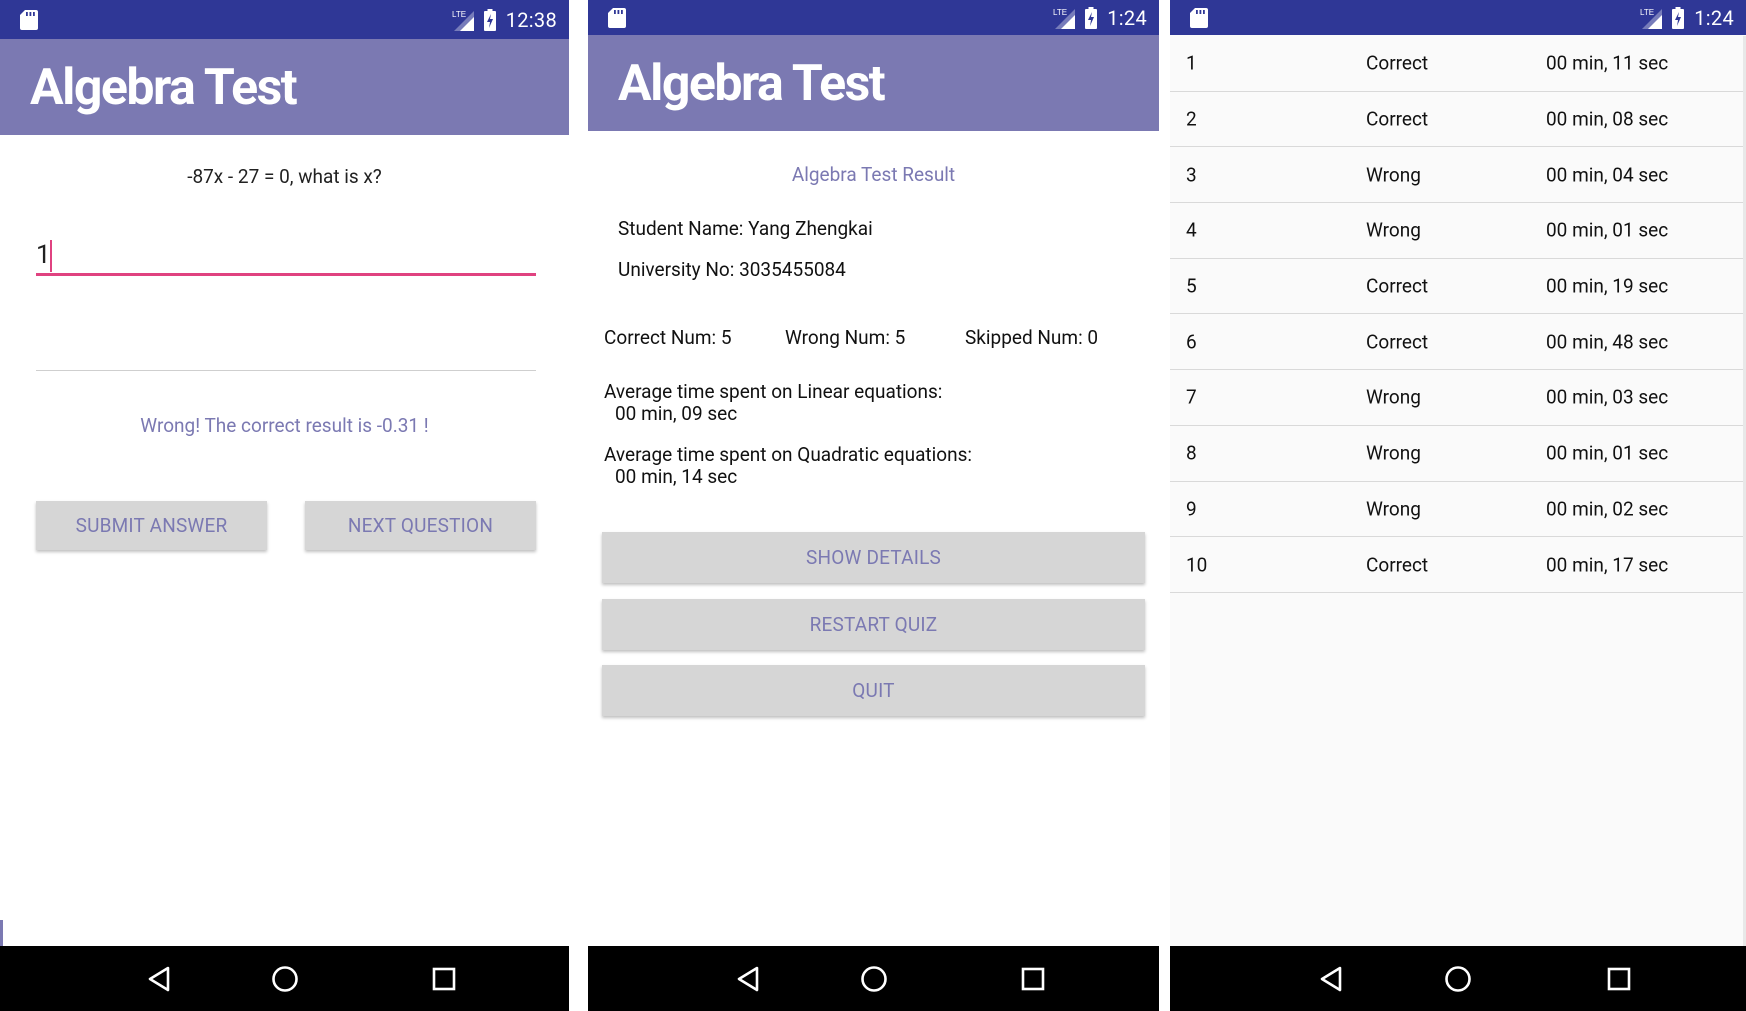 The image size is (1746, 1011). I want to click on avg-linear-label: Average time spent on Linear equations:, so click(773, 391).